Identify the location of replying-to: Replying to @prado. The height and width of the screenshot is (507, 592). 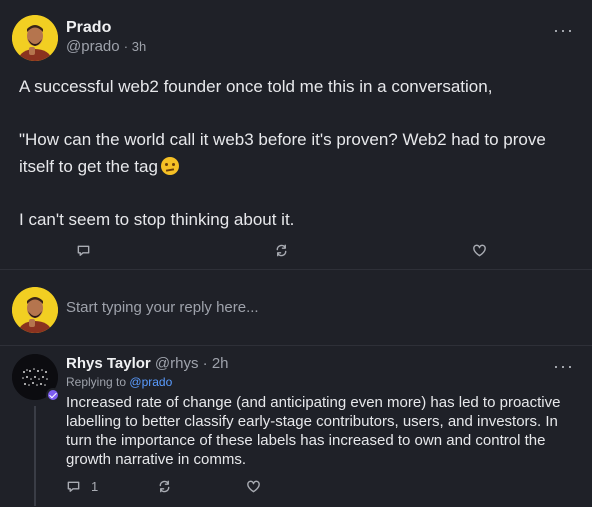
(119, 382).